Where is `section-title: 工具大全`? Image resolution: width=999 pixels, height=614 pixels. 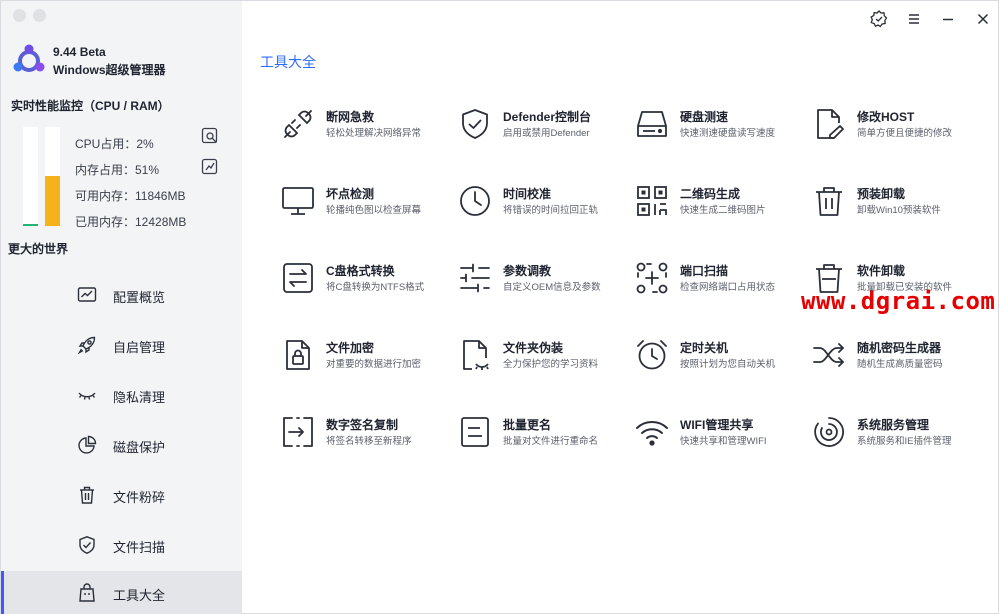 section-title: 工具大全 is located at coordinates (288, 62).